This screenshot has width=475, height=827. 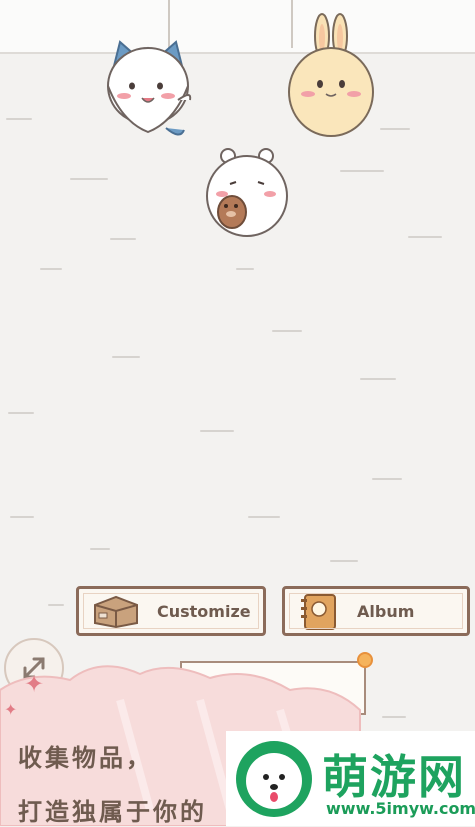 What do you see at coordinates (274, 779) in the screenshot?
I see `dog-logo-icon` at bounding box center [274, 779].